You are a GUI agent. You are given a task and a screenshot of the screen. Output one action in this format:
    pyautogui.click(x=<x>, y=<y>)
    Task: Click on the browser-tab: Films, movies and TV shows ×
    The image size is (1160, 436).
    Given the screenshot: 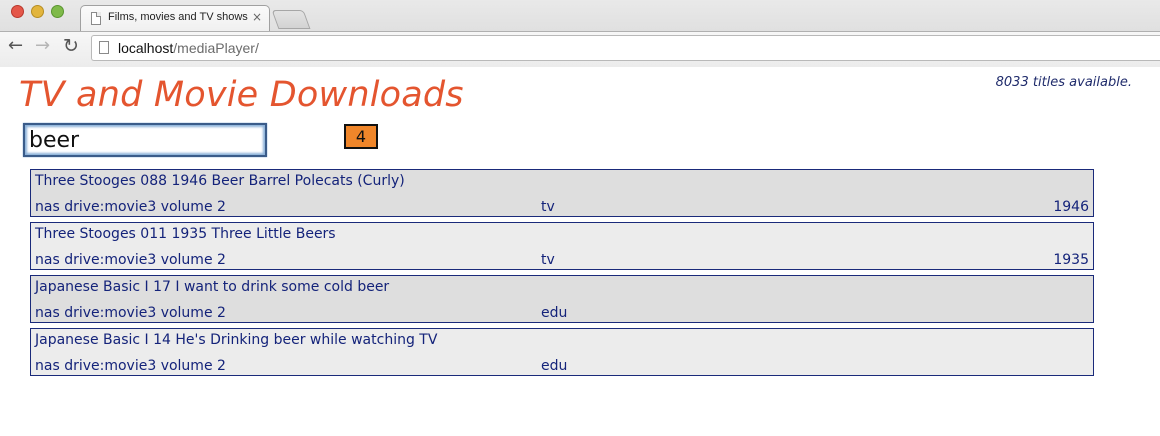 What is the action you would take?
    pyautogui.click(x=175, y=18)
    